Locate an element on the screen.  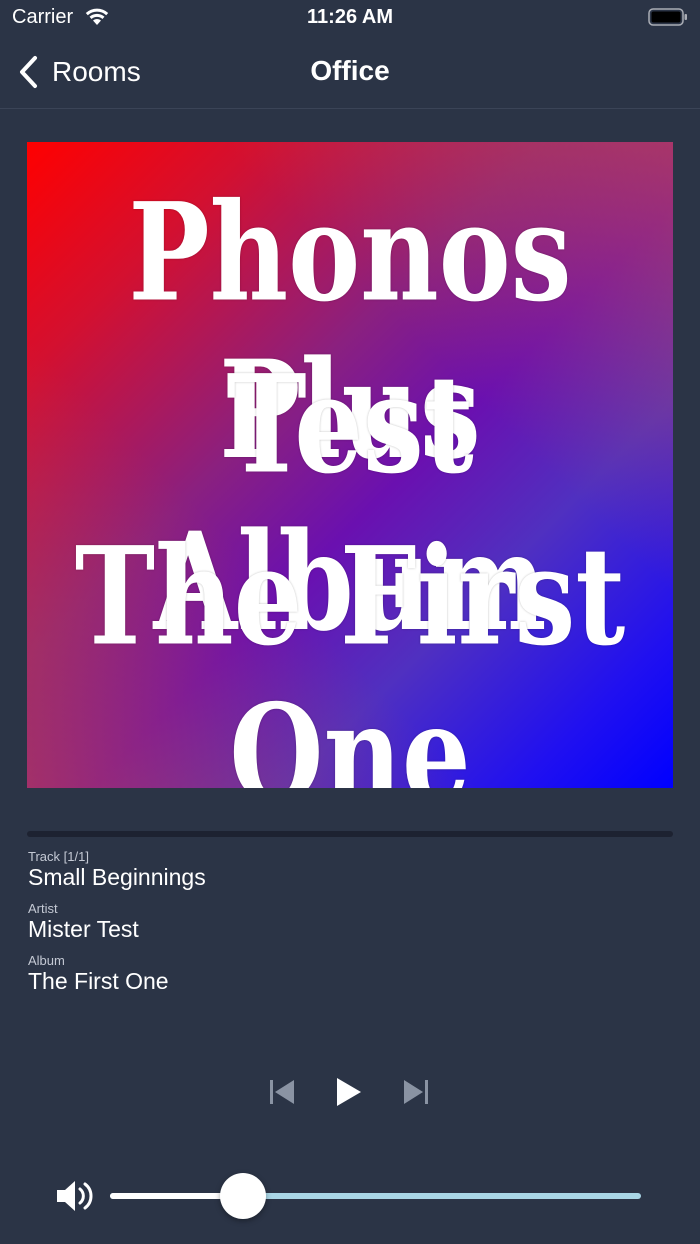
next-icon is located at coordinates (416, 1092).